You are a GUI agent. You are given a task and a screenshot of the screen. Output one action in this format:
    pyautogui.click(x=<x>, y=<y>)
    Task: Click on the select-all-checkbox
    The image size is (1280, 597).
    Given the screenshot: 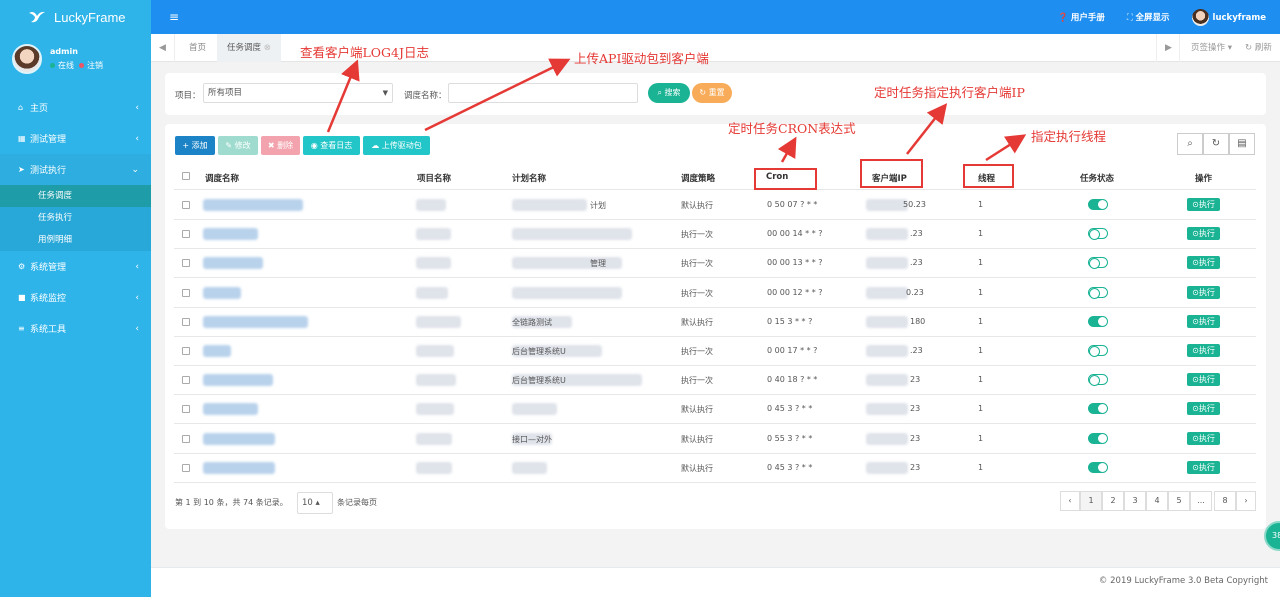 What is the action you would take?
    pyautogui.click(x=186, y=176)
    